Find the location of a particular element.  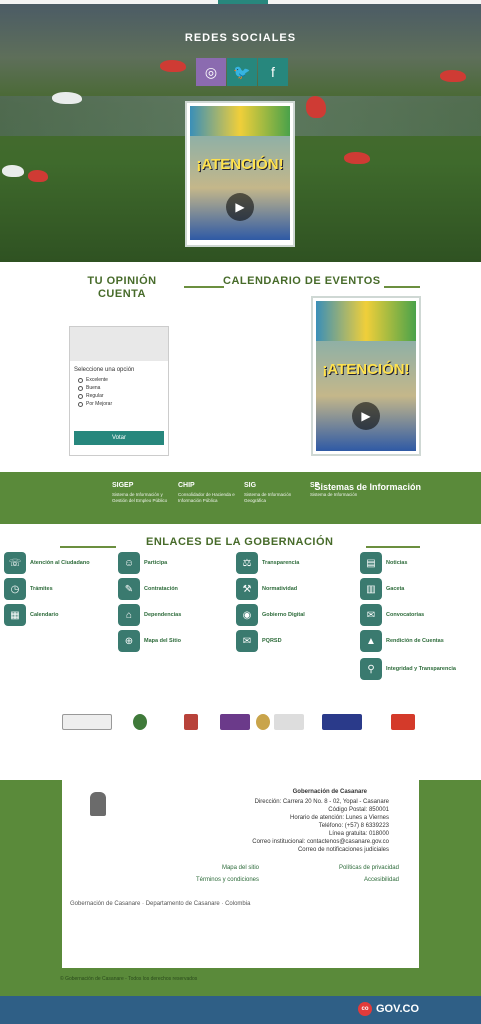

gov-link-label: Mapa del Sitio is located at coordinates (162, 640).